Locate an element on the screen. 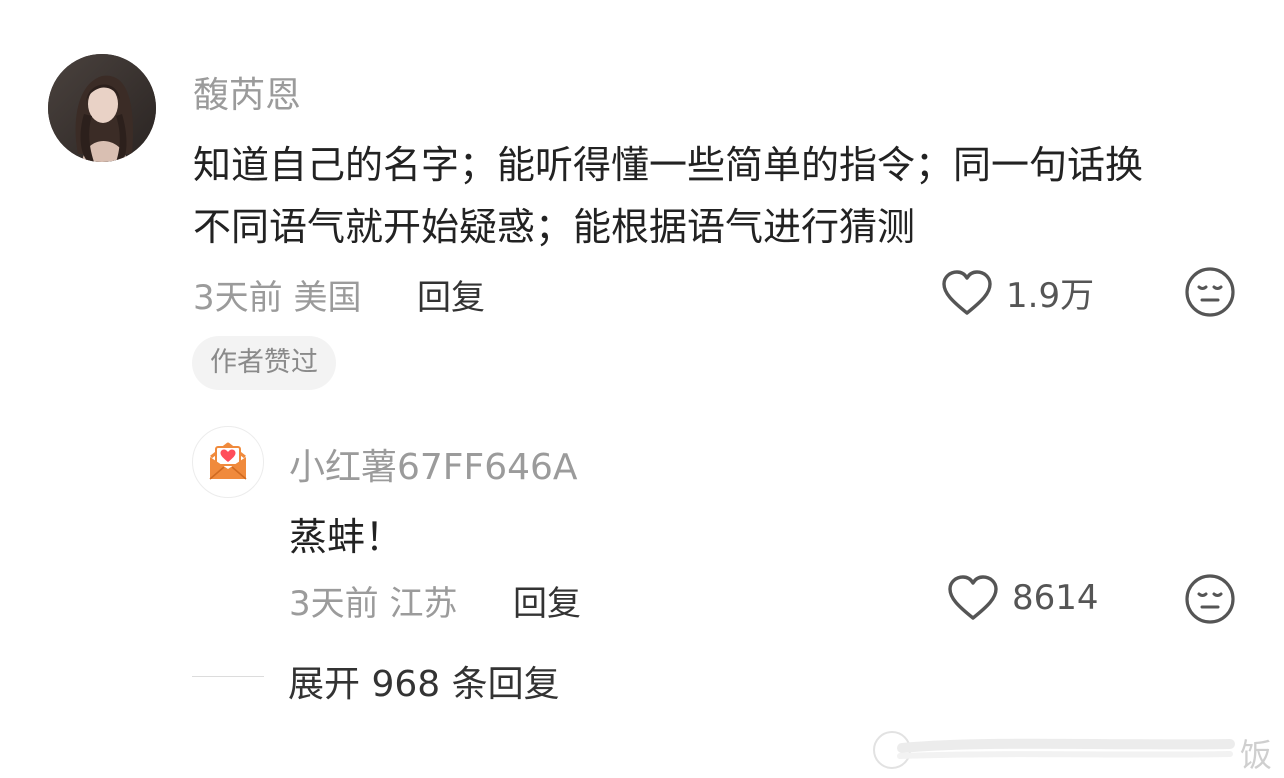 This screenshot has height=778, width=1284. sub-like-count: 8614 is located at coordinates (1055, 598).